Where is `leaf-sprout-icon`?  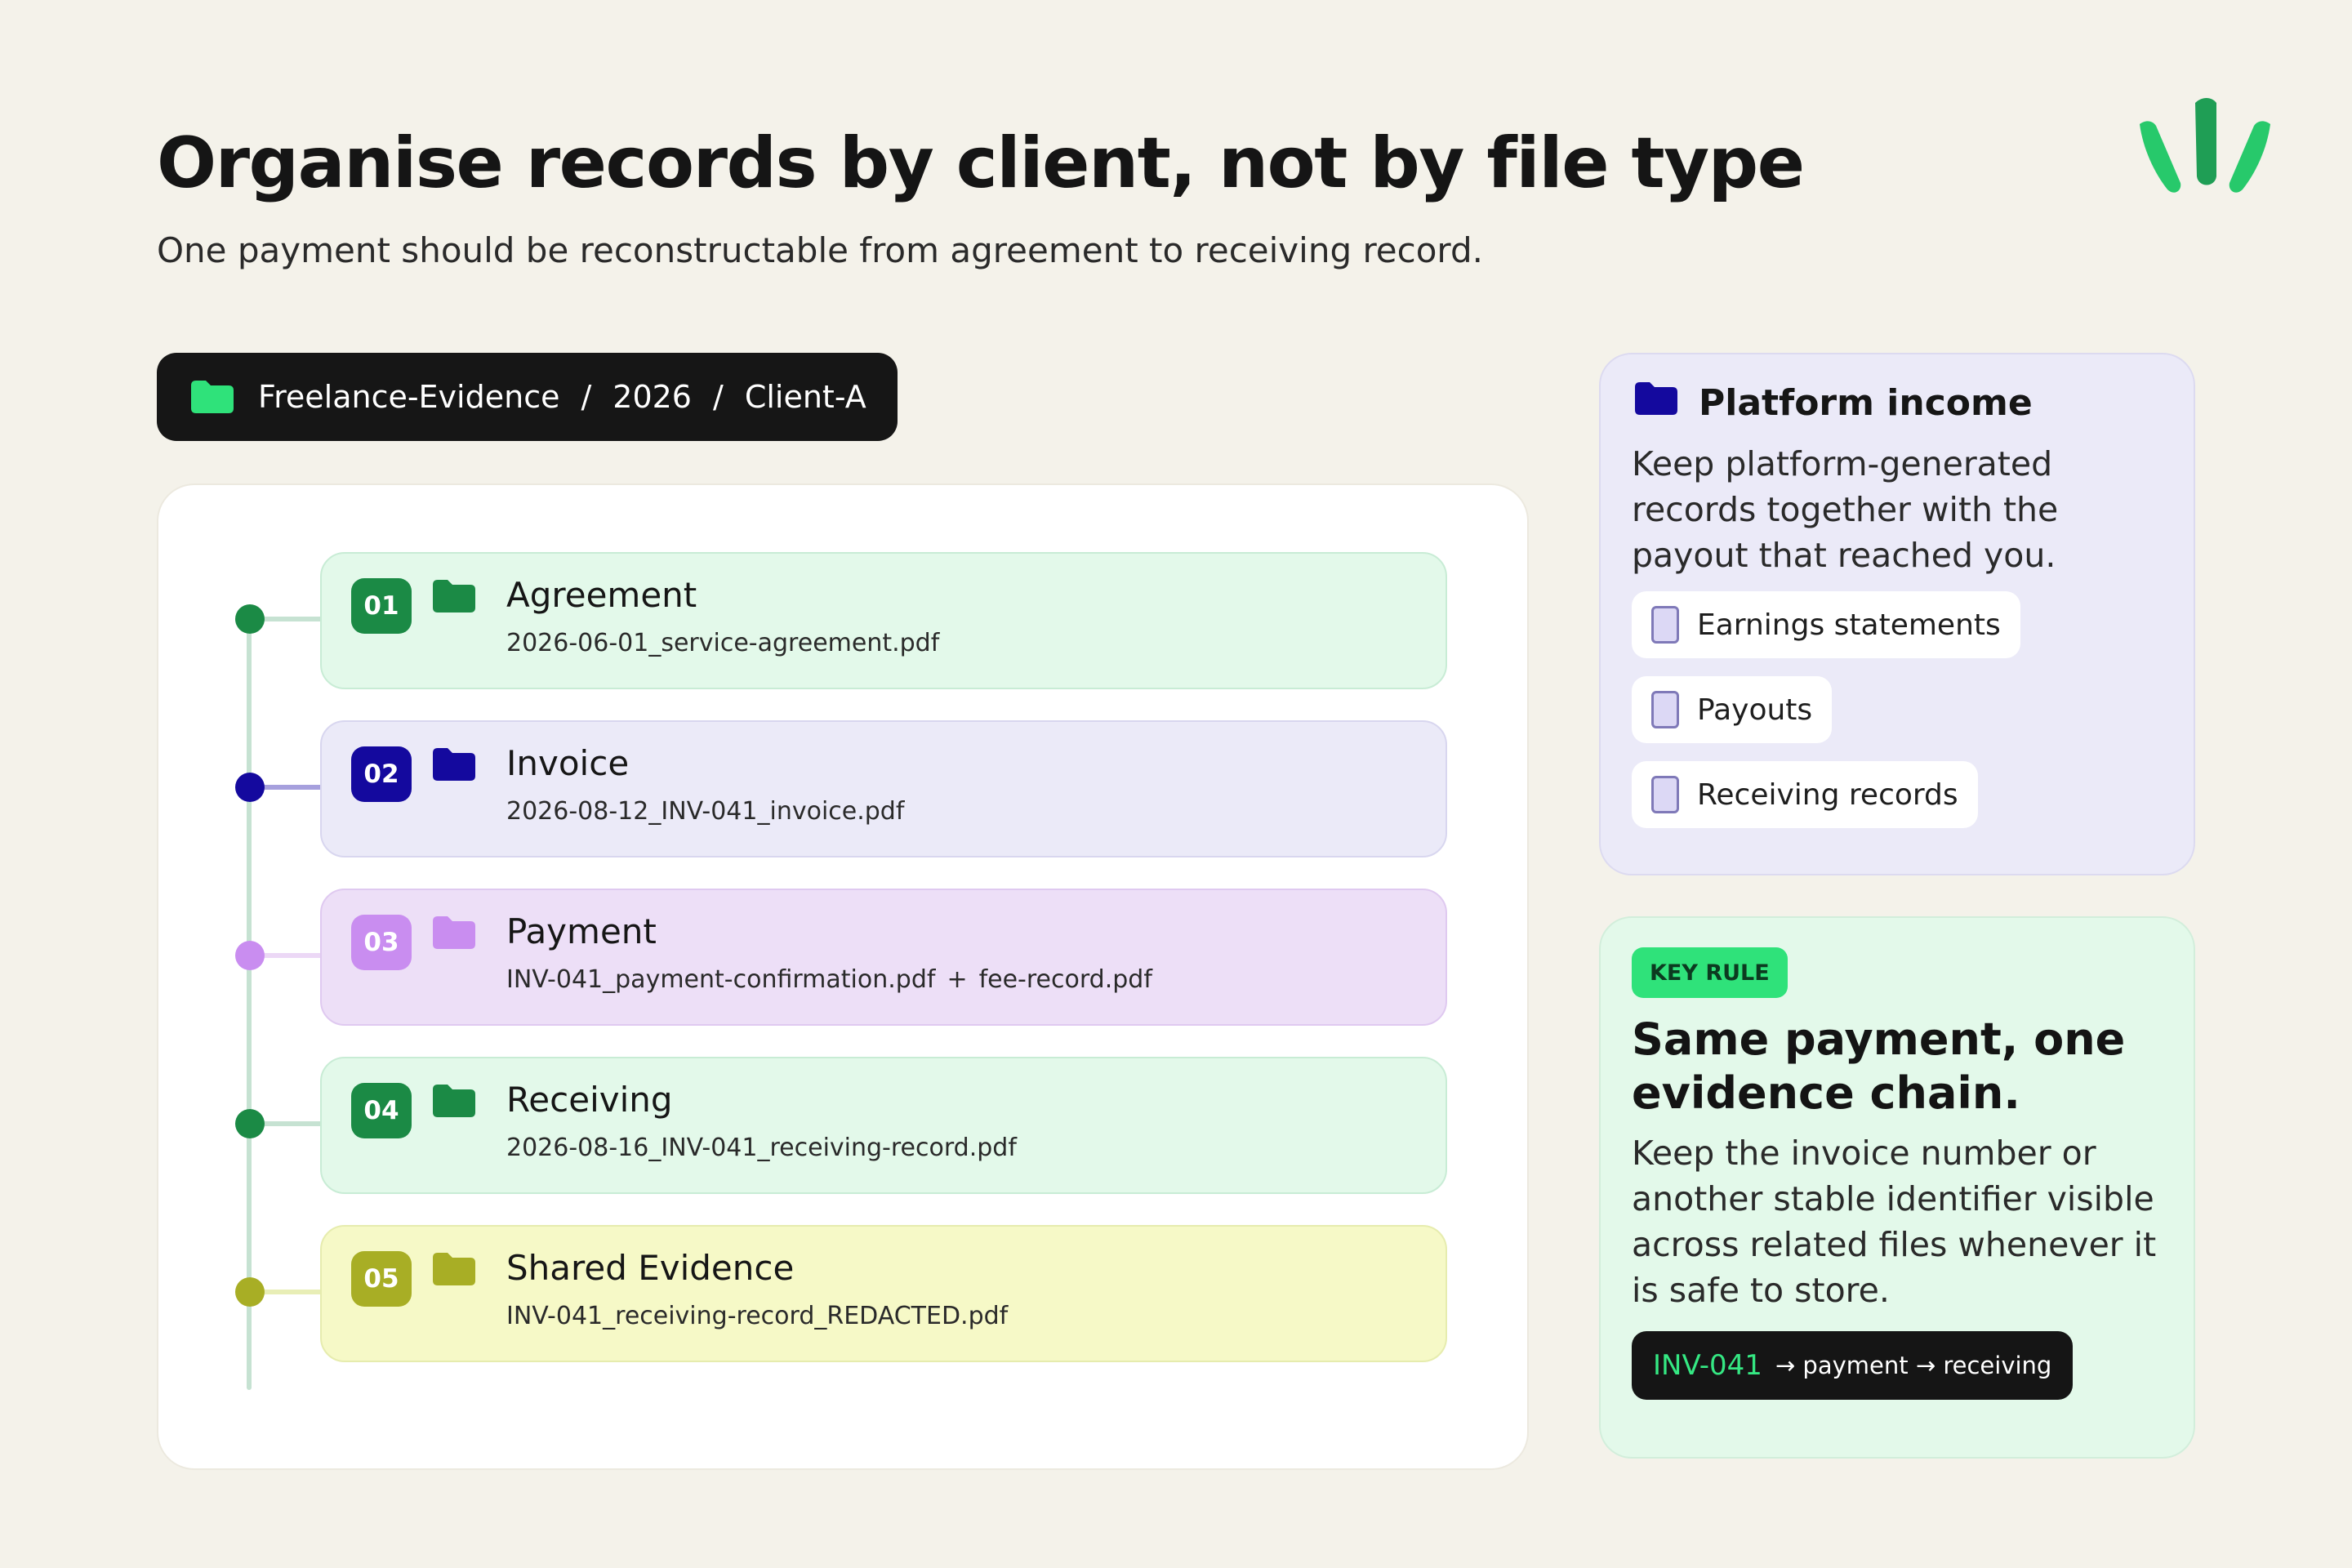
leaf-sprout-icon is located at coordinates (2205, 145).